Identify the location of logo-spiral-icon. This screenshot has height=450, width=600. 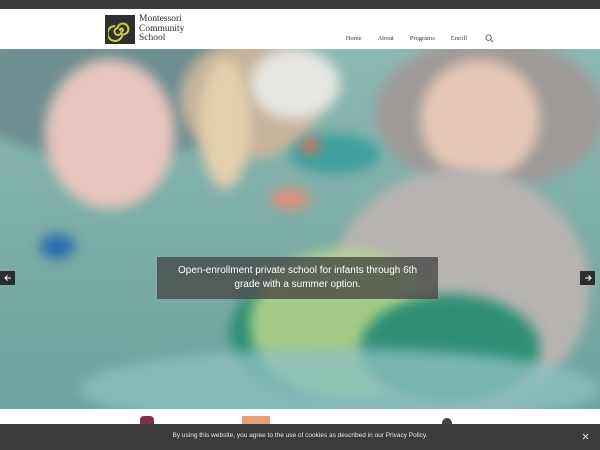
(120, 29).